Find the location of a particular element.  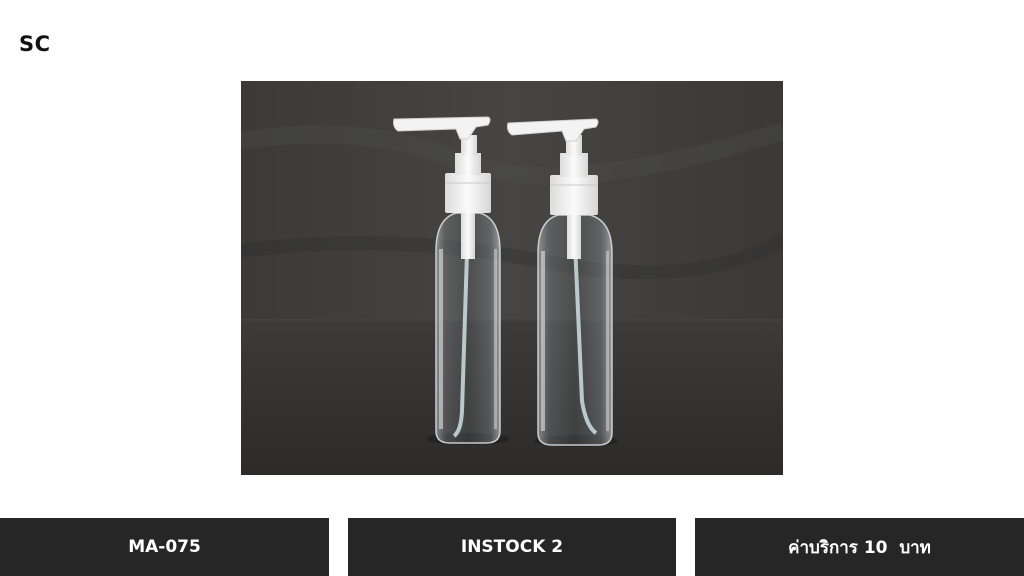

product-code: MA-075 is located at coordinates (164, 547).